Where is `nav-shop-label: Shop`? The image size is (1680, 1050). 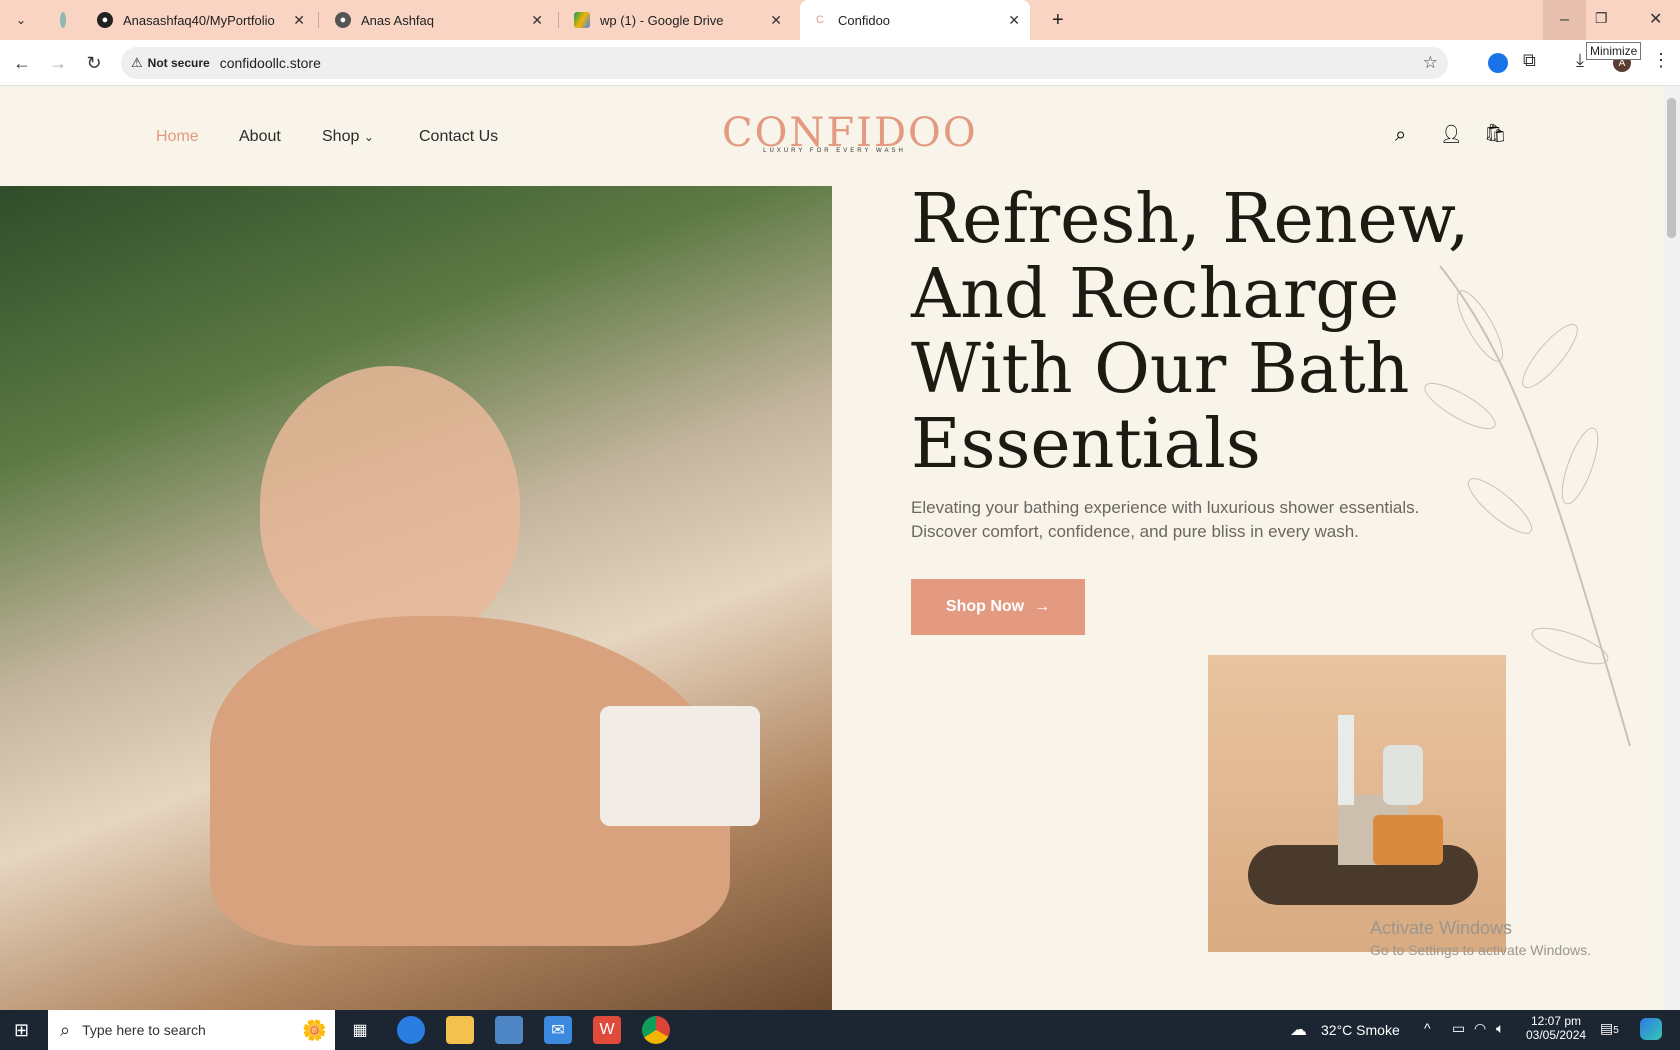
nav-shop-label: Shop is located at coordinates (341, 136).